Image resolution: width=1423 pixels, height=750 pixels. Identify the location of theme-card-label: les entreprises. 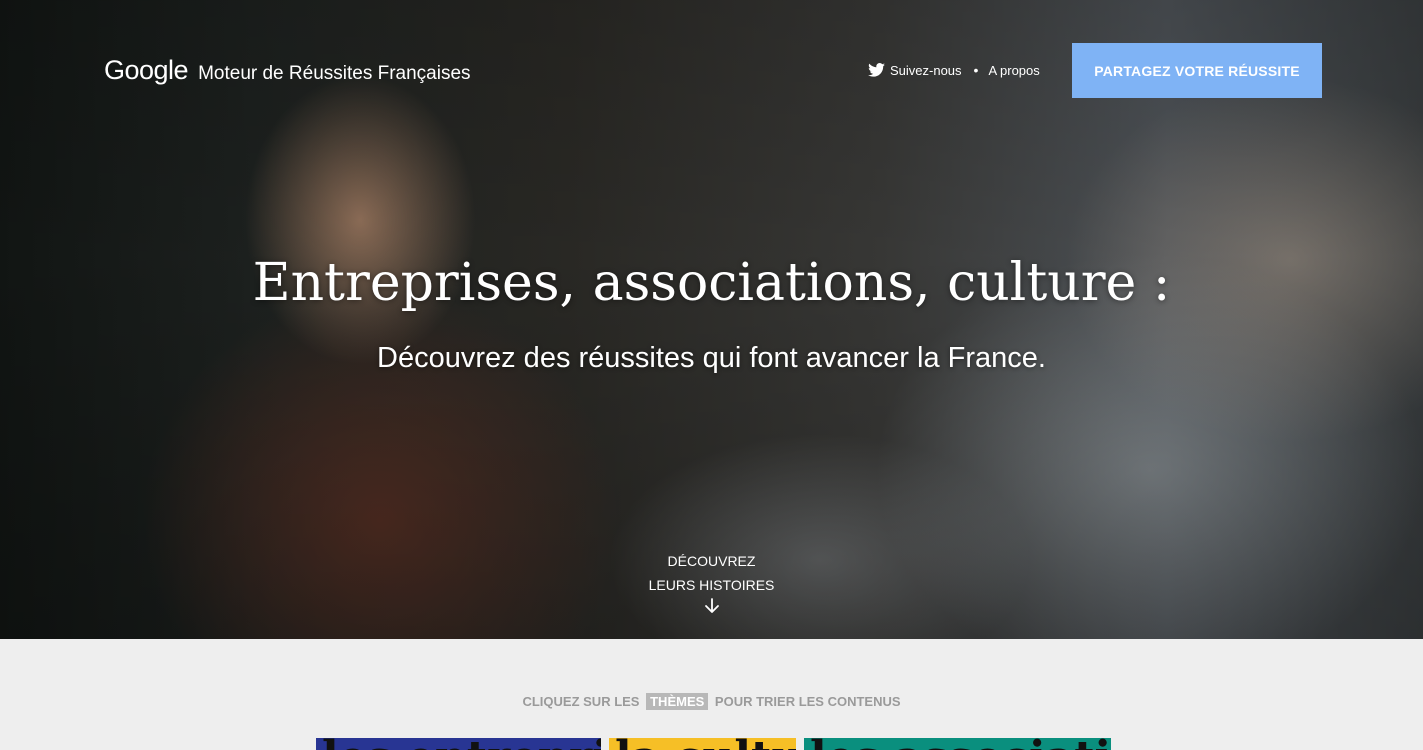
(458, 744).